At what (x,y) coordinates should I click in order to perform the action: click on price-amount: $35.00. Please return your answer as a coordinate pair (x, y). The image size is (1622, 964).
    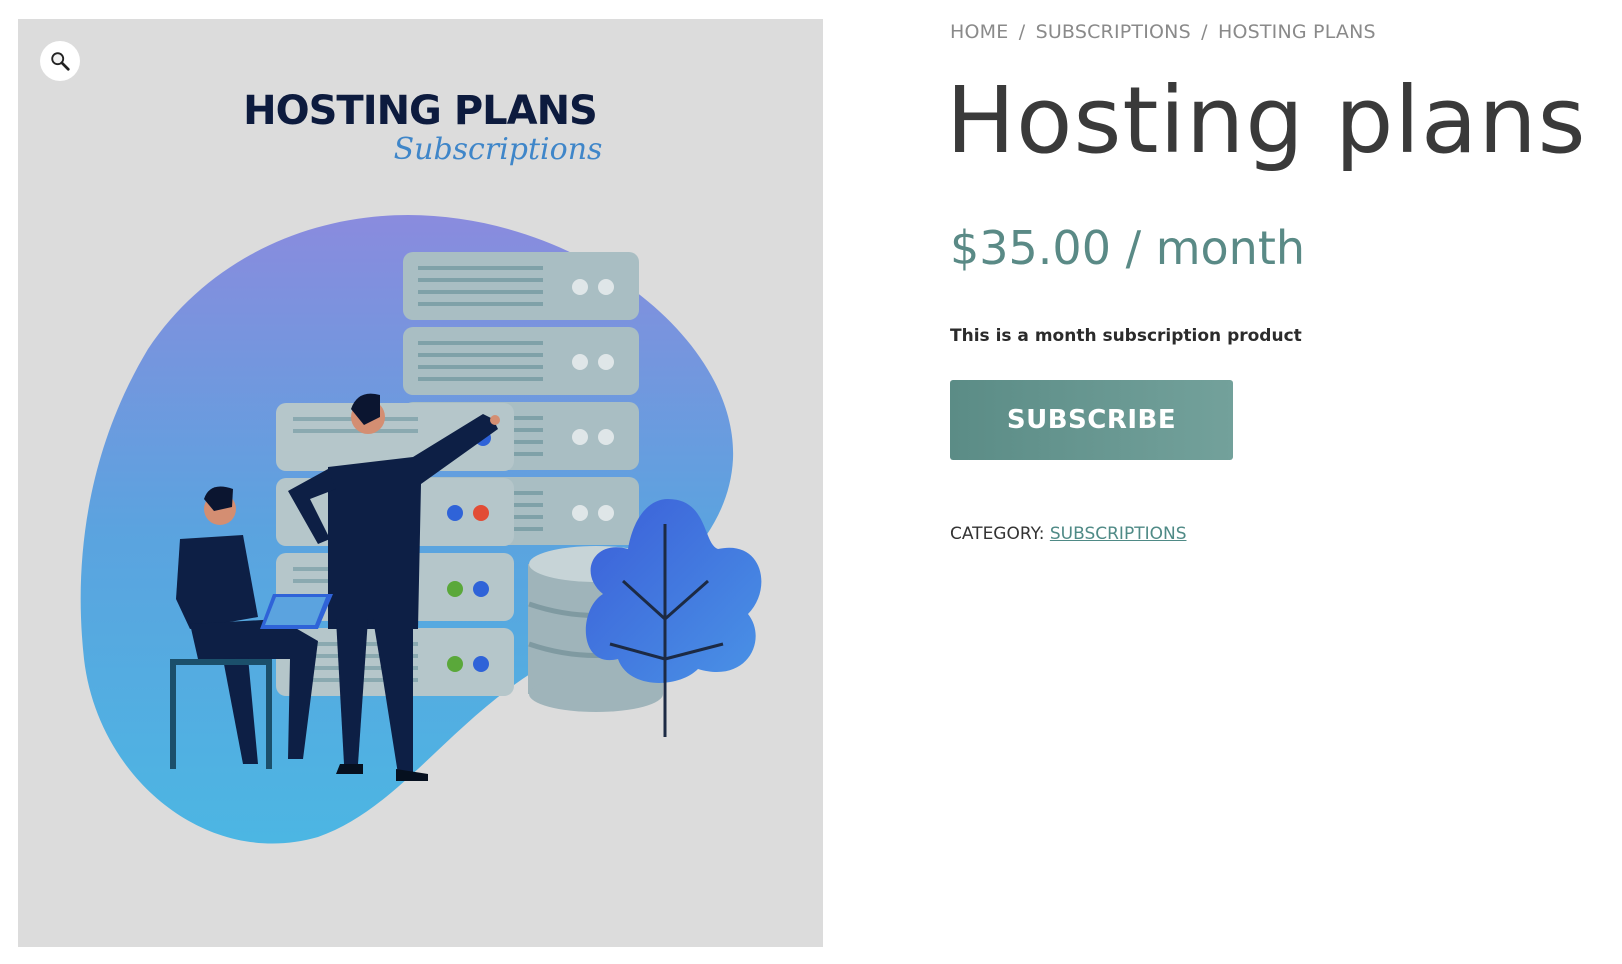
    Looking at the image, I should click on (1030, 248).